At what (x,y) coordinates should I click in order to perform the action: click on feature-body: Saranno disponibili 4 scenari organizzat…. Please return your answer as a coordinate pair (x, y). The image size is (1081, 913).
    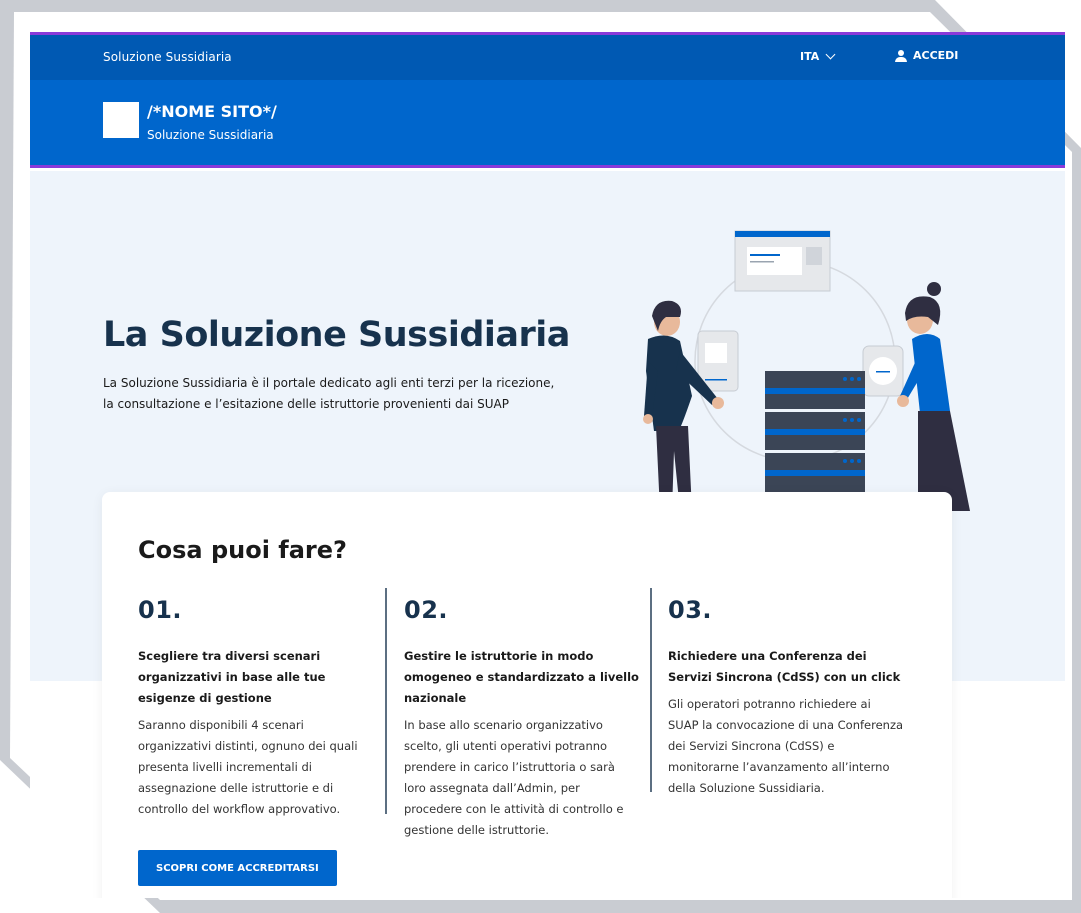
    Looking at the image, I should click on (248, 767).